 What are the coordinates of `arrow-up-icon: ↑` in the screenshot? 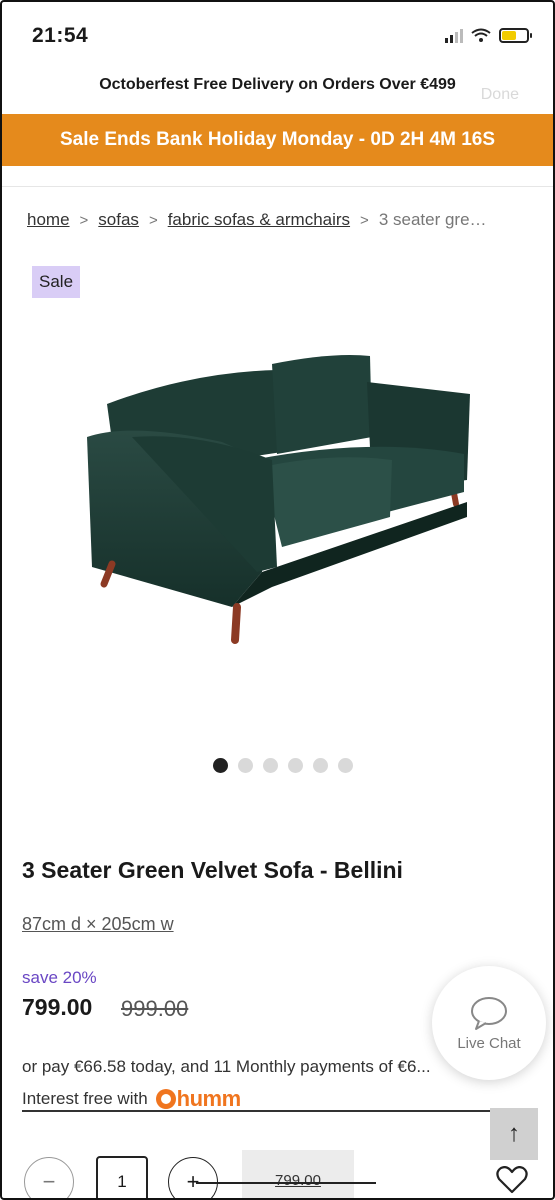 It's located at (514, 1133).